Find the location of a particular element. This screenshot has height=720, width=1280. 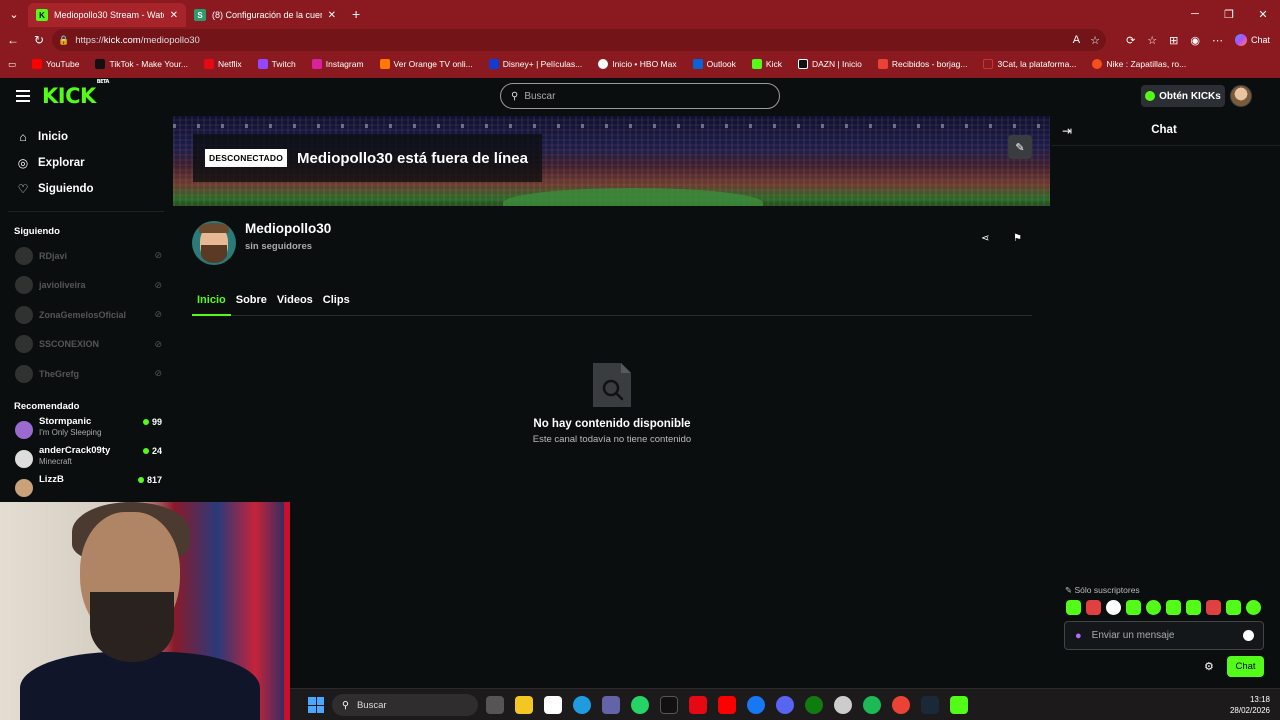

recommended-item: LizzB 817 is located at coordinates (86, 488).